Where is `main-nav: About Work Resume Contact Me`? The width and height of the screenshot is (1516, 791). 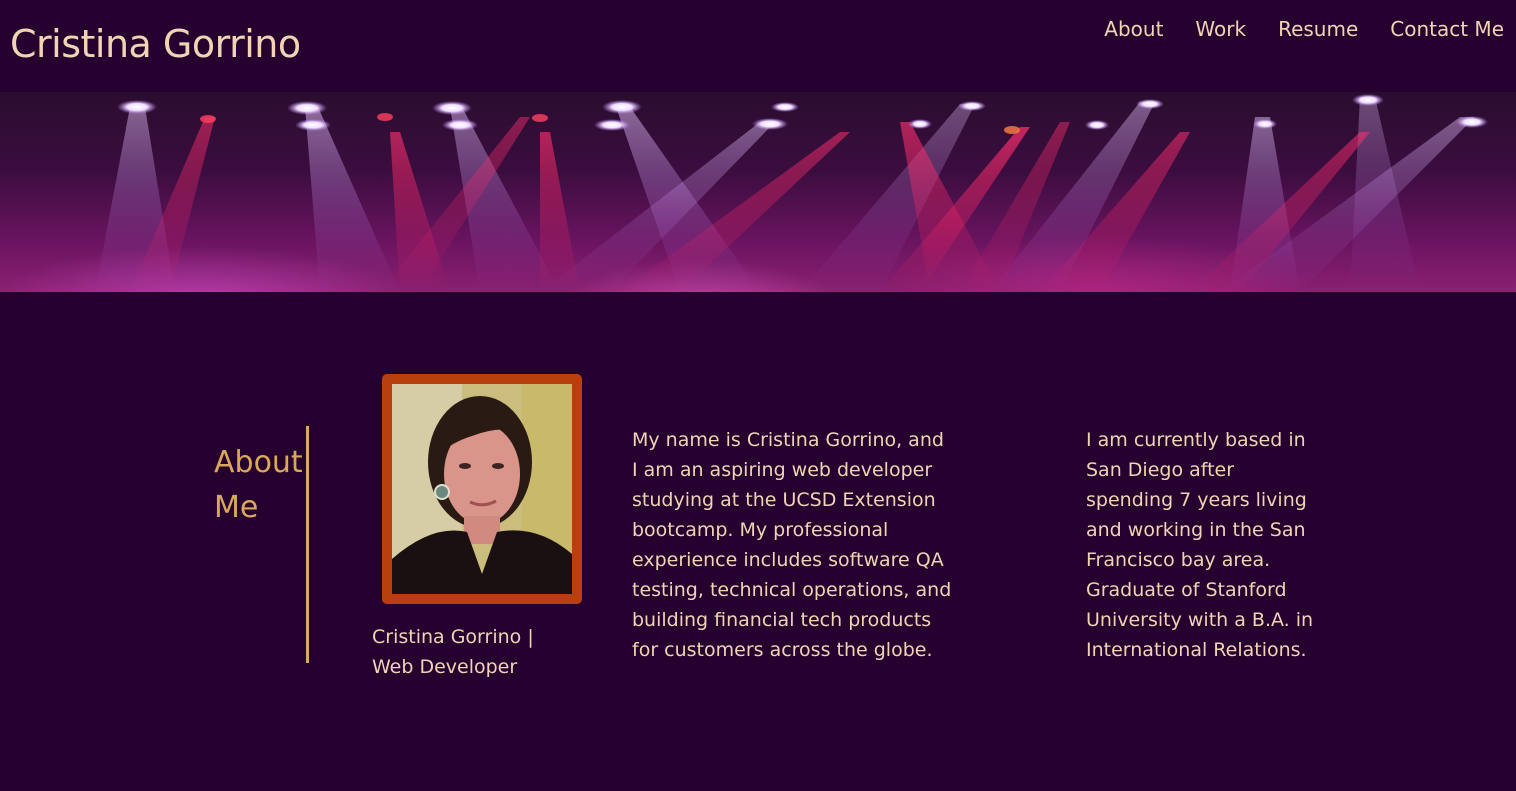
main-nav: About Work Resume Contact Me is located at coordinates (1304, 29).